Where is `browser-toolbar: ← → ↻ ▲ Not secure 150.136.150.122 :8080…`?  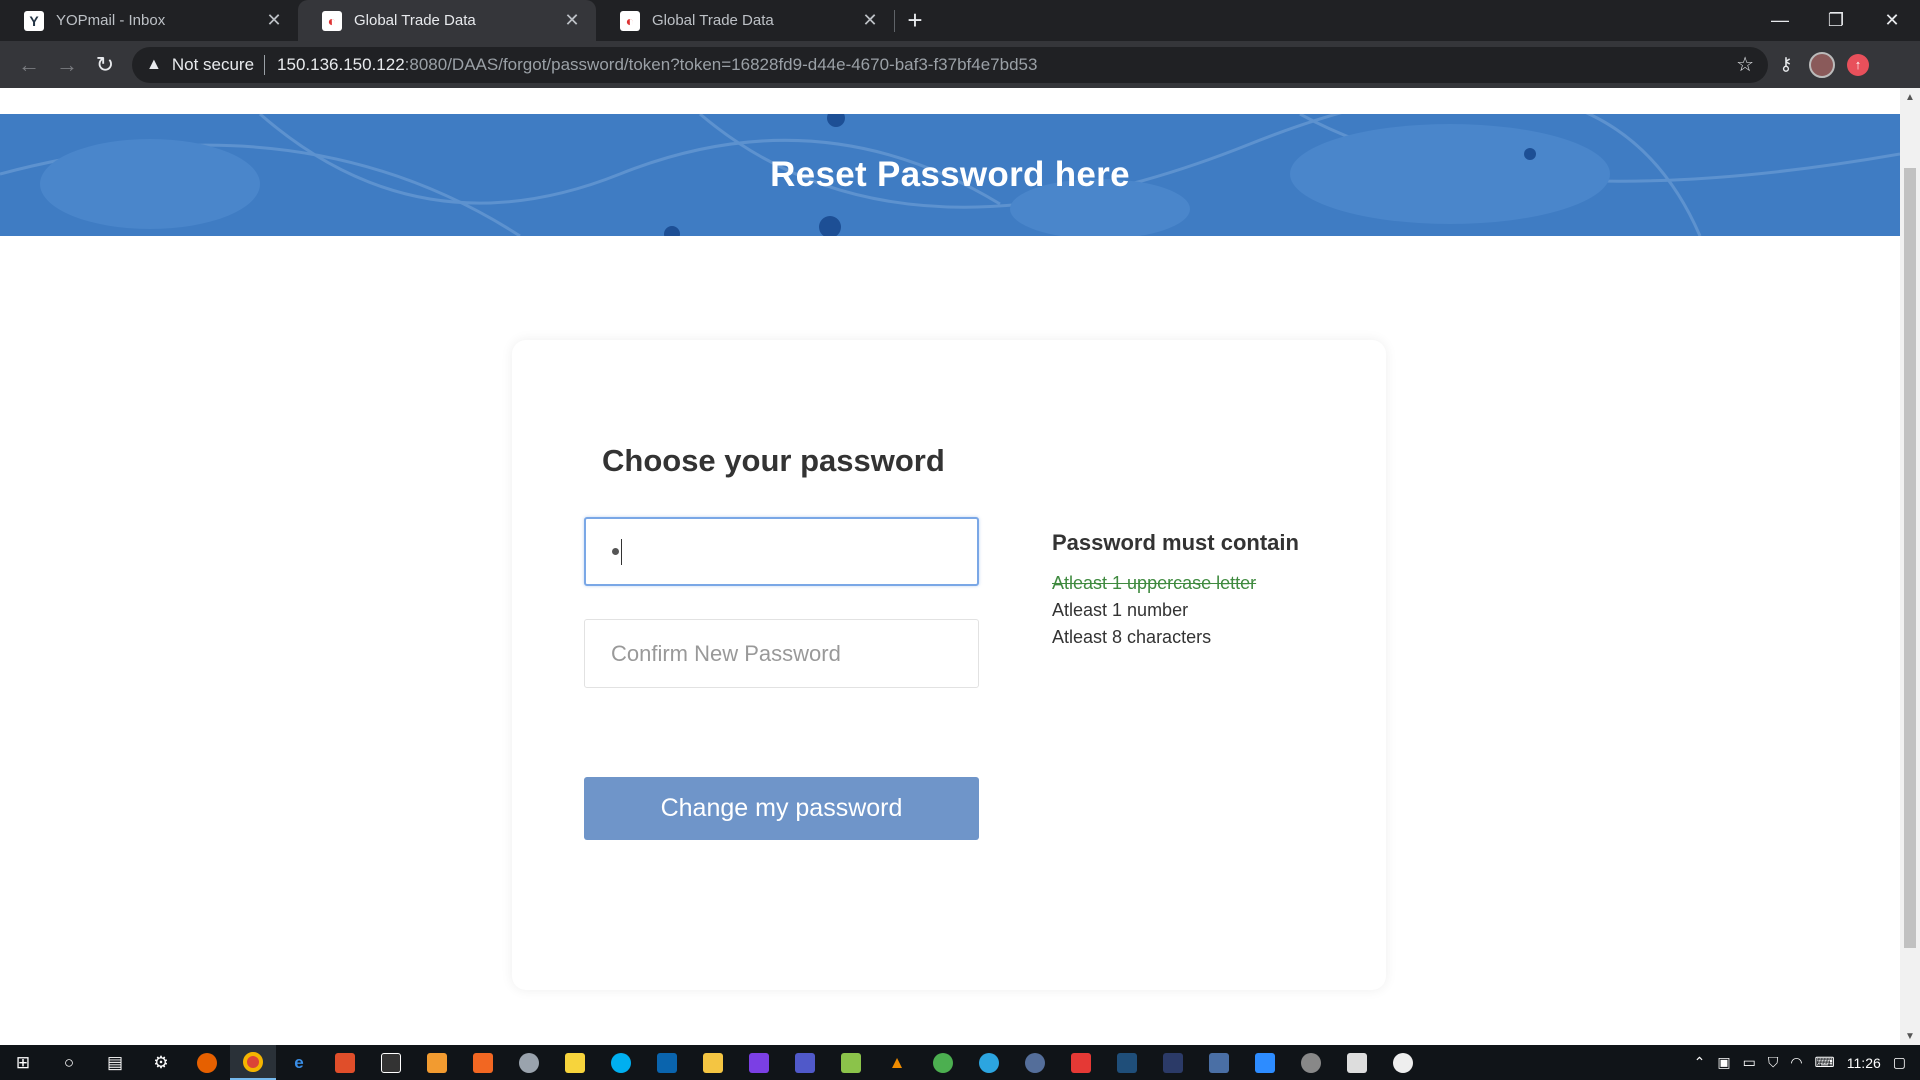
browser-toolbar: ← → ↻ ▲ Not secure 150.136.150.122 :8080… is located at coordinates (960, 64).